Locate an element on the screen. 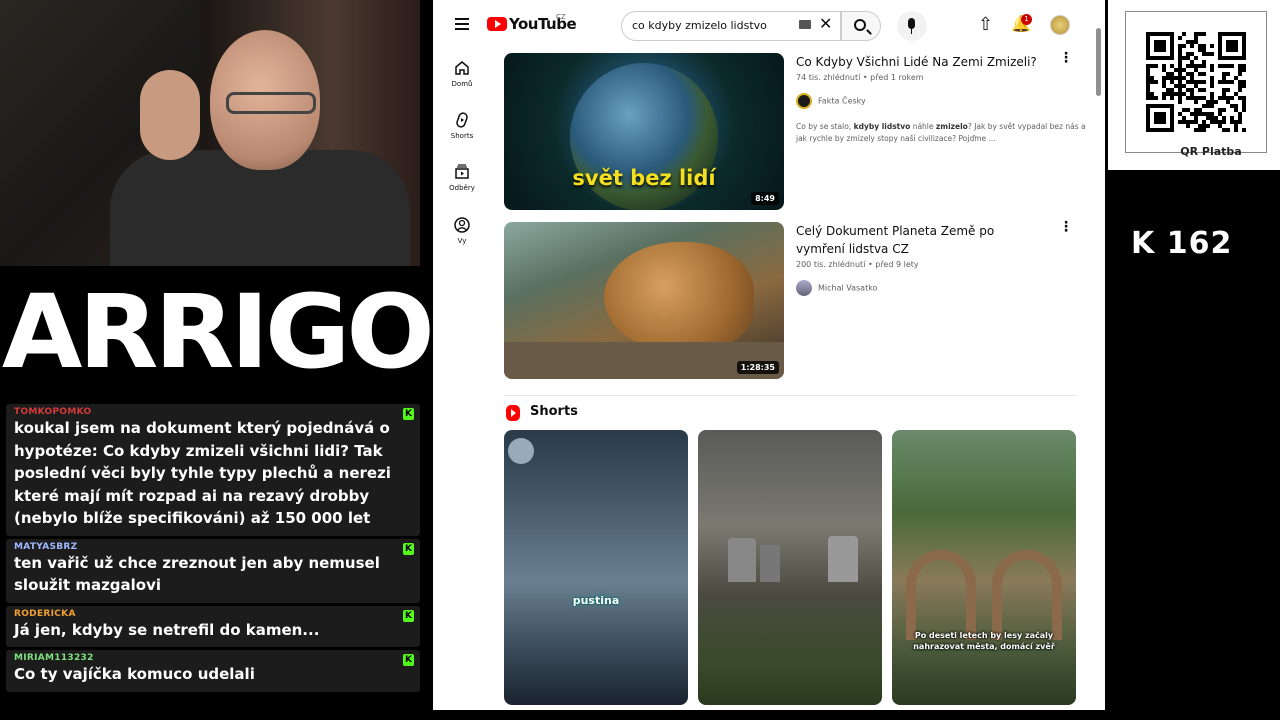 The height and width of the screenshot is (720, 1280). sidebar-item-subscriptions: Odběry is located at coordinates (462, 178).